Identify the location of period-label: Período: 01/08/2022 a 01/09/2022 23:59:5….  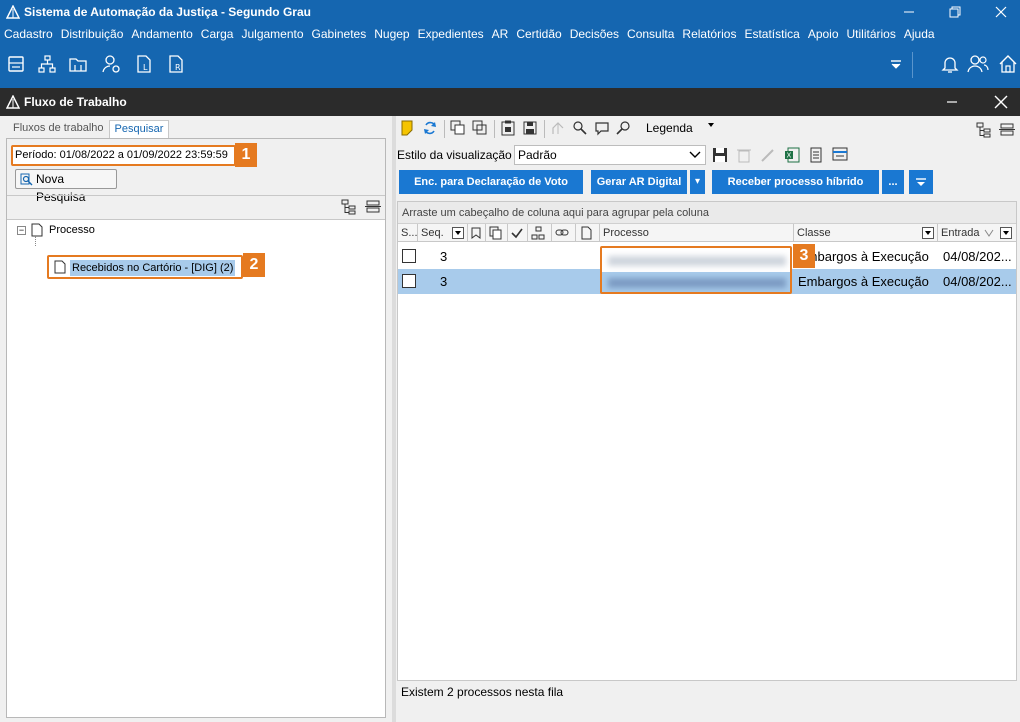
(123, 155).